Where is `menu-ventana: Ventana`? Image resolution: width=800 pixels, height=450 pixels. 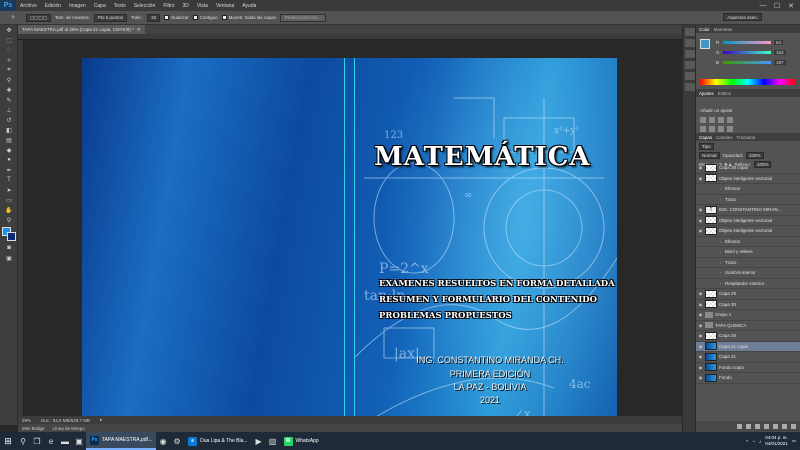 menu-ventana: Ventana is located at coordinates (225, 6).